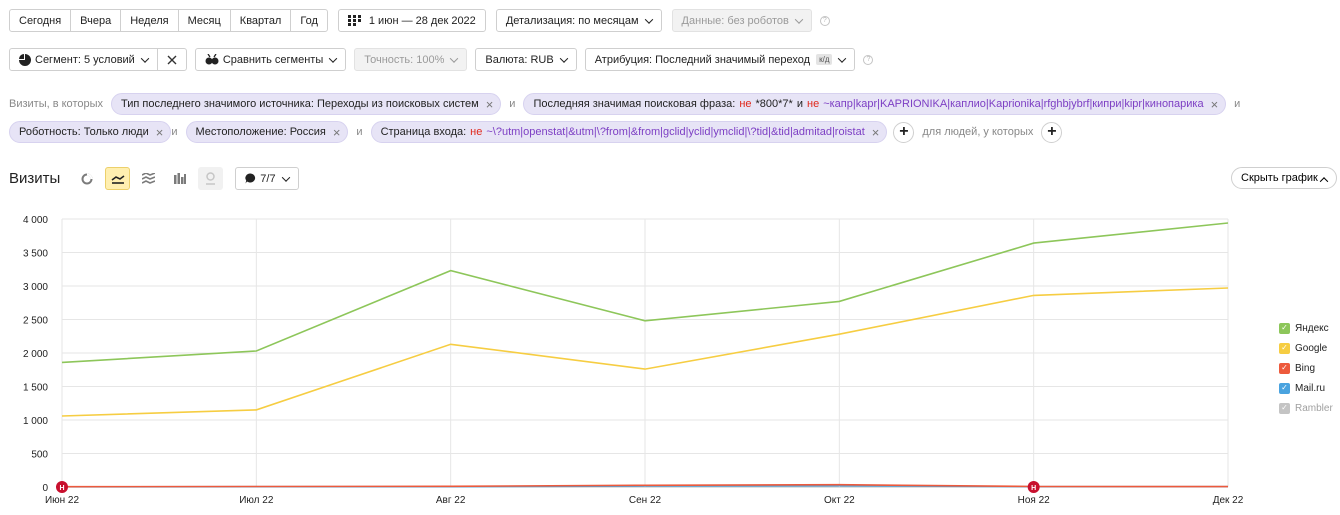  I want to click on x-tick-label: Дек 22, so click(1228, 500).